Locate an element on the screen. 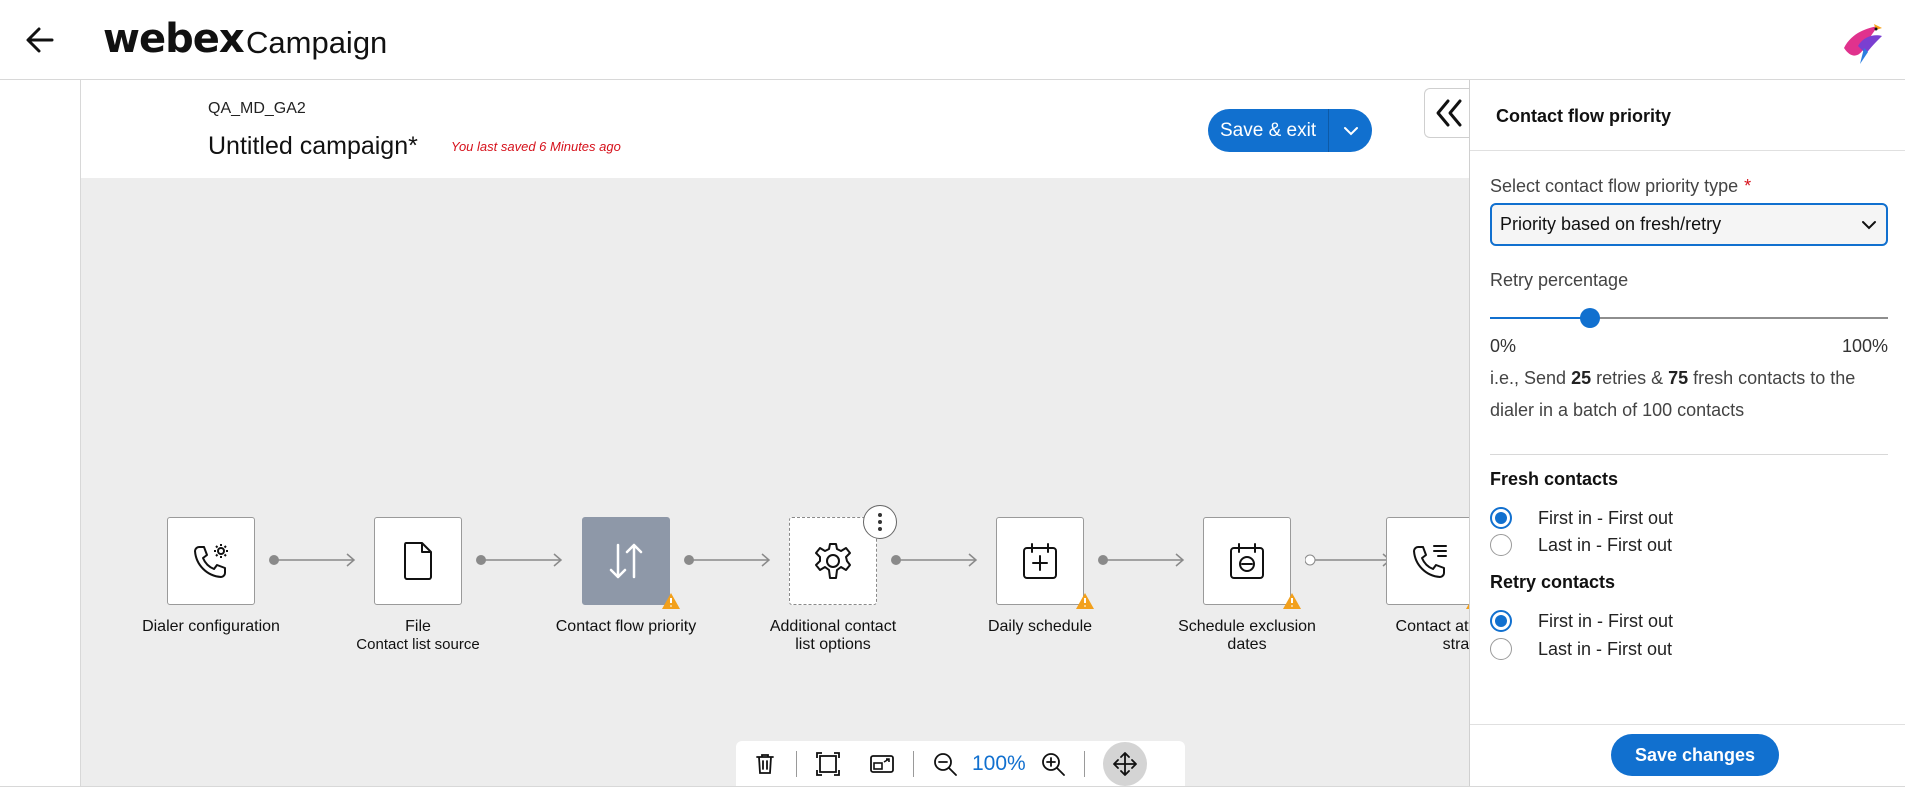  node-schedule-exclusion-dates is located at coordinates (1252, 563).